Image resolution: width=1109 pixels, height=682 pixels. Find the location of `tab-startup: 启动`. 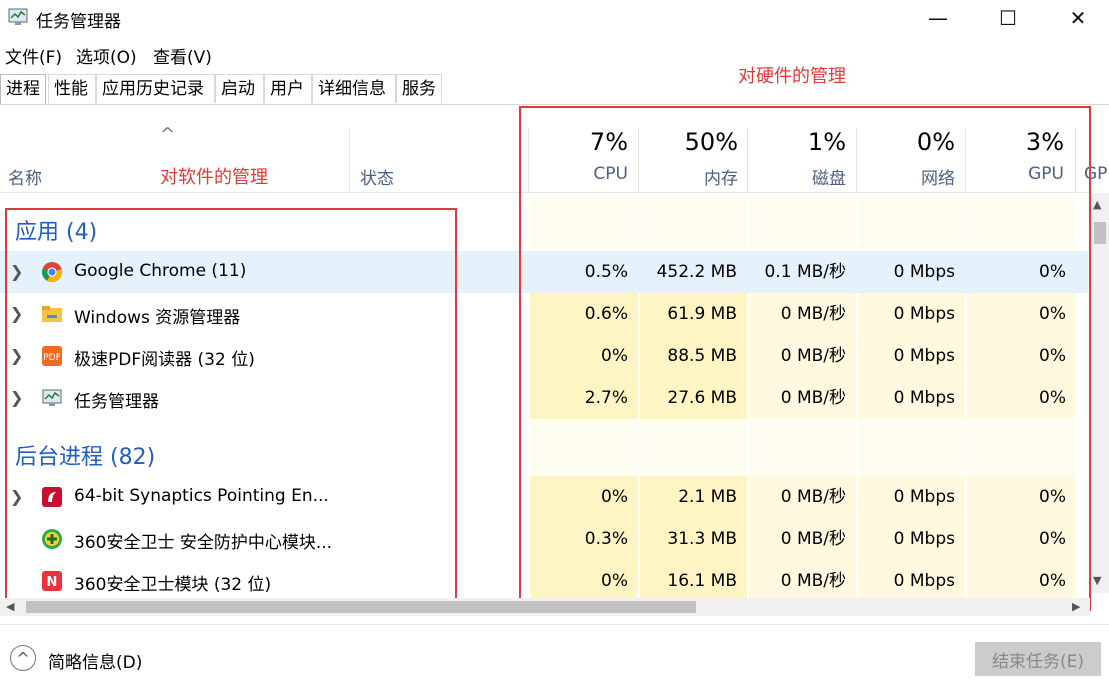

tab-startup: 启动 is located at coordinates (239, 88).